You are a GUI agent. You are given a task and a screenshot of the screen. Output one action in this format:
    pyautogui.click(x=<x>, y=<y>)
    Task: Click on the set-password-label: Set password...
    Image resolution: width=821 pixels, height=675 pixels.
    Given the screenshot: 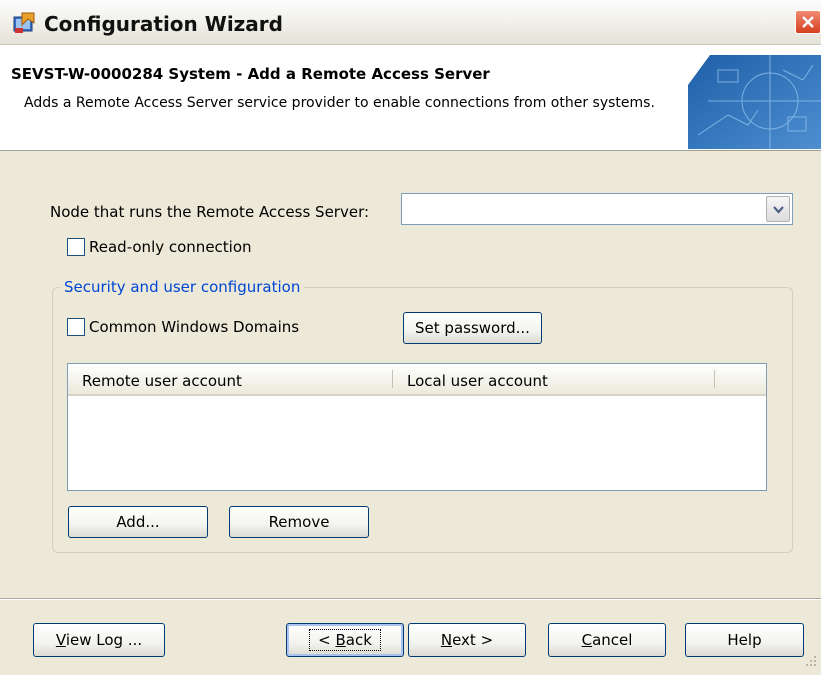 What is the action you would take?
    pyautogui.click(x=472, y=328)
    